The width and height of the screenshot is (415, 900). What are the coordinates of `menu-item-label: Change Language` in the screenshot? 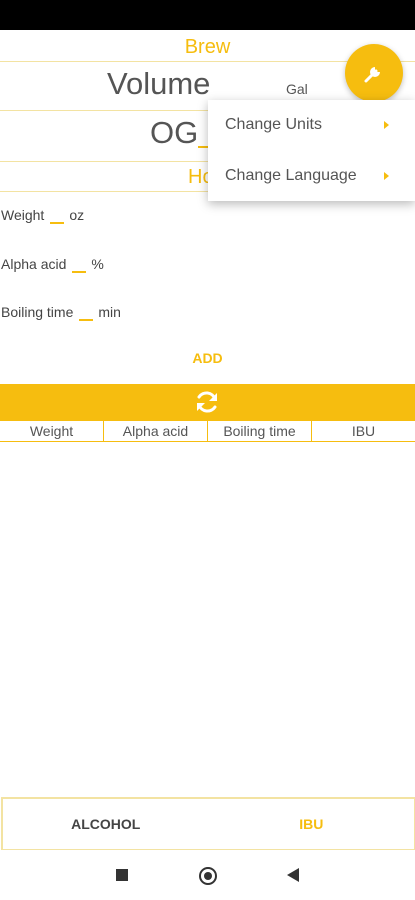 It's located at (291, 175).